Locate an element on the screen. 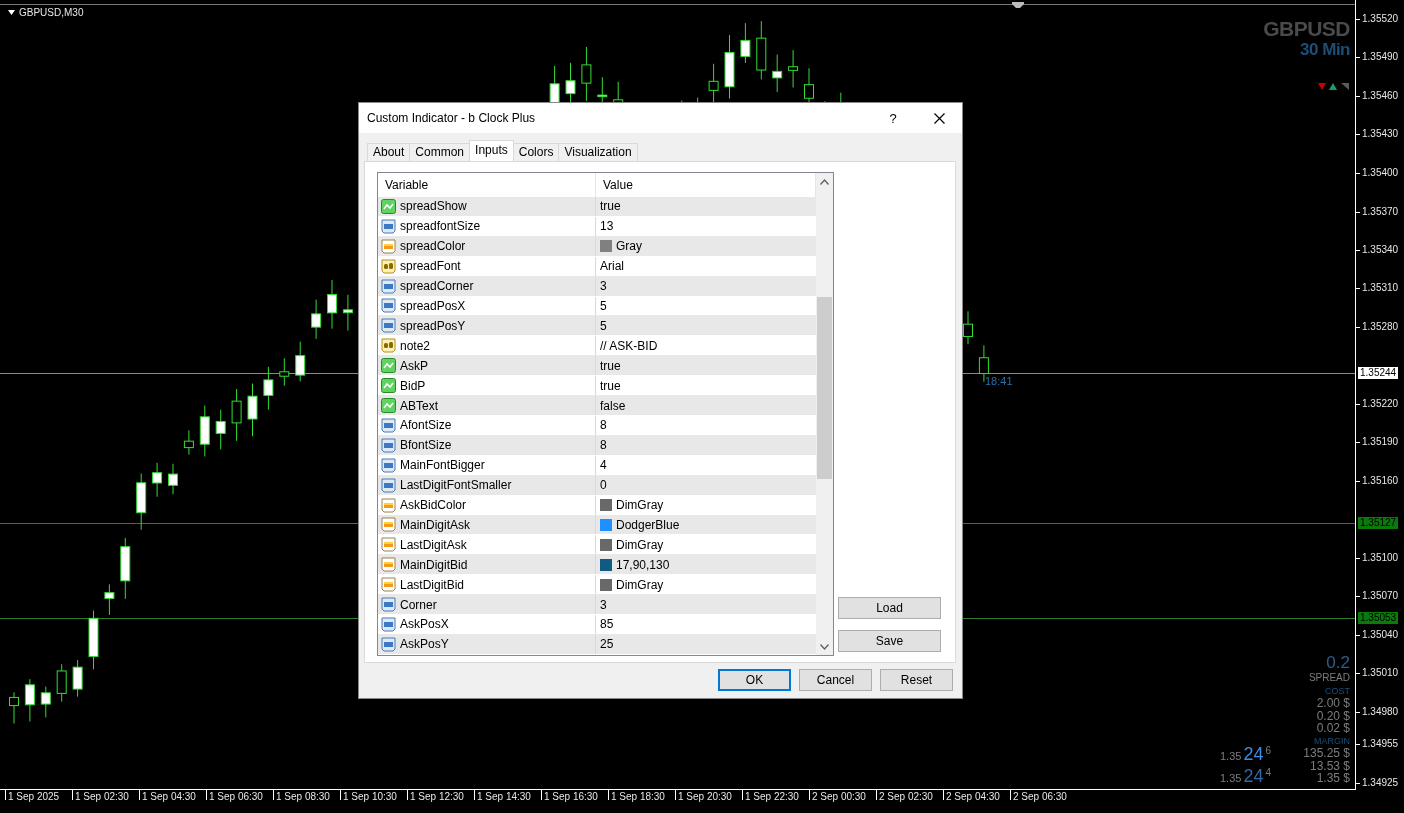 The width and height of the screenshot is (1404, 813). dropdown-icon is located at coordinates (11, 12).